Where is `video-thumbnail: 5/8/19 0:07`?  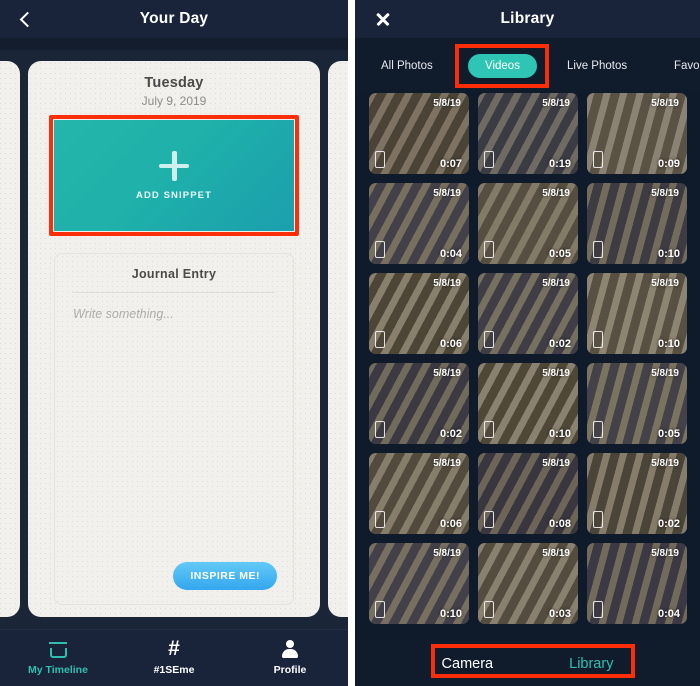 video-thumbnail: 5/8/19 0:07 is located at coordinates (419, 133).